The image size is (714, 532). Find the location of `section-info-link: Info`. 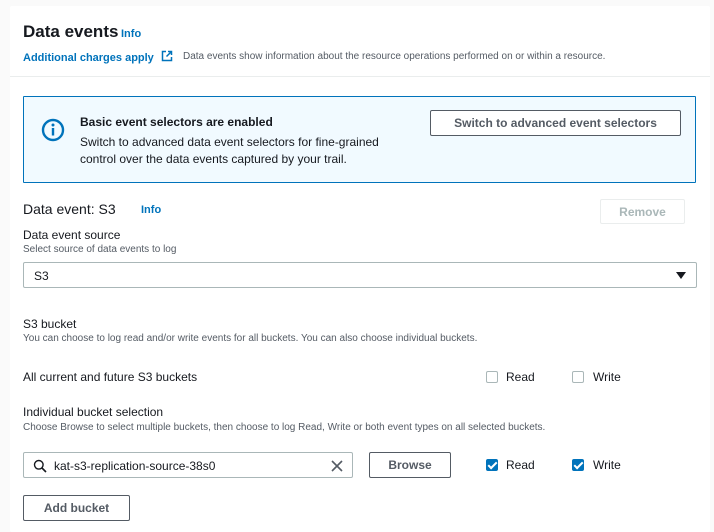

section-info-link: Info is located at coordinates (131, 34).